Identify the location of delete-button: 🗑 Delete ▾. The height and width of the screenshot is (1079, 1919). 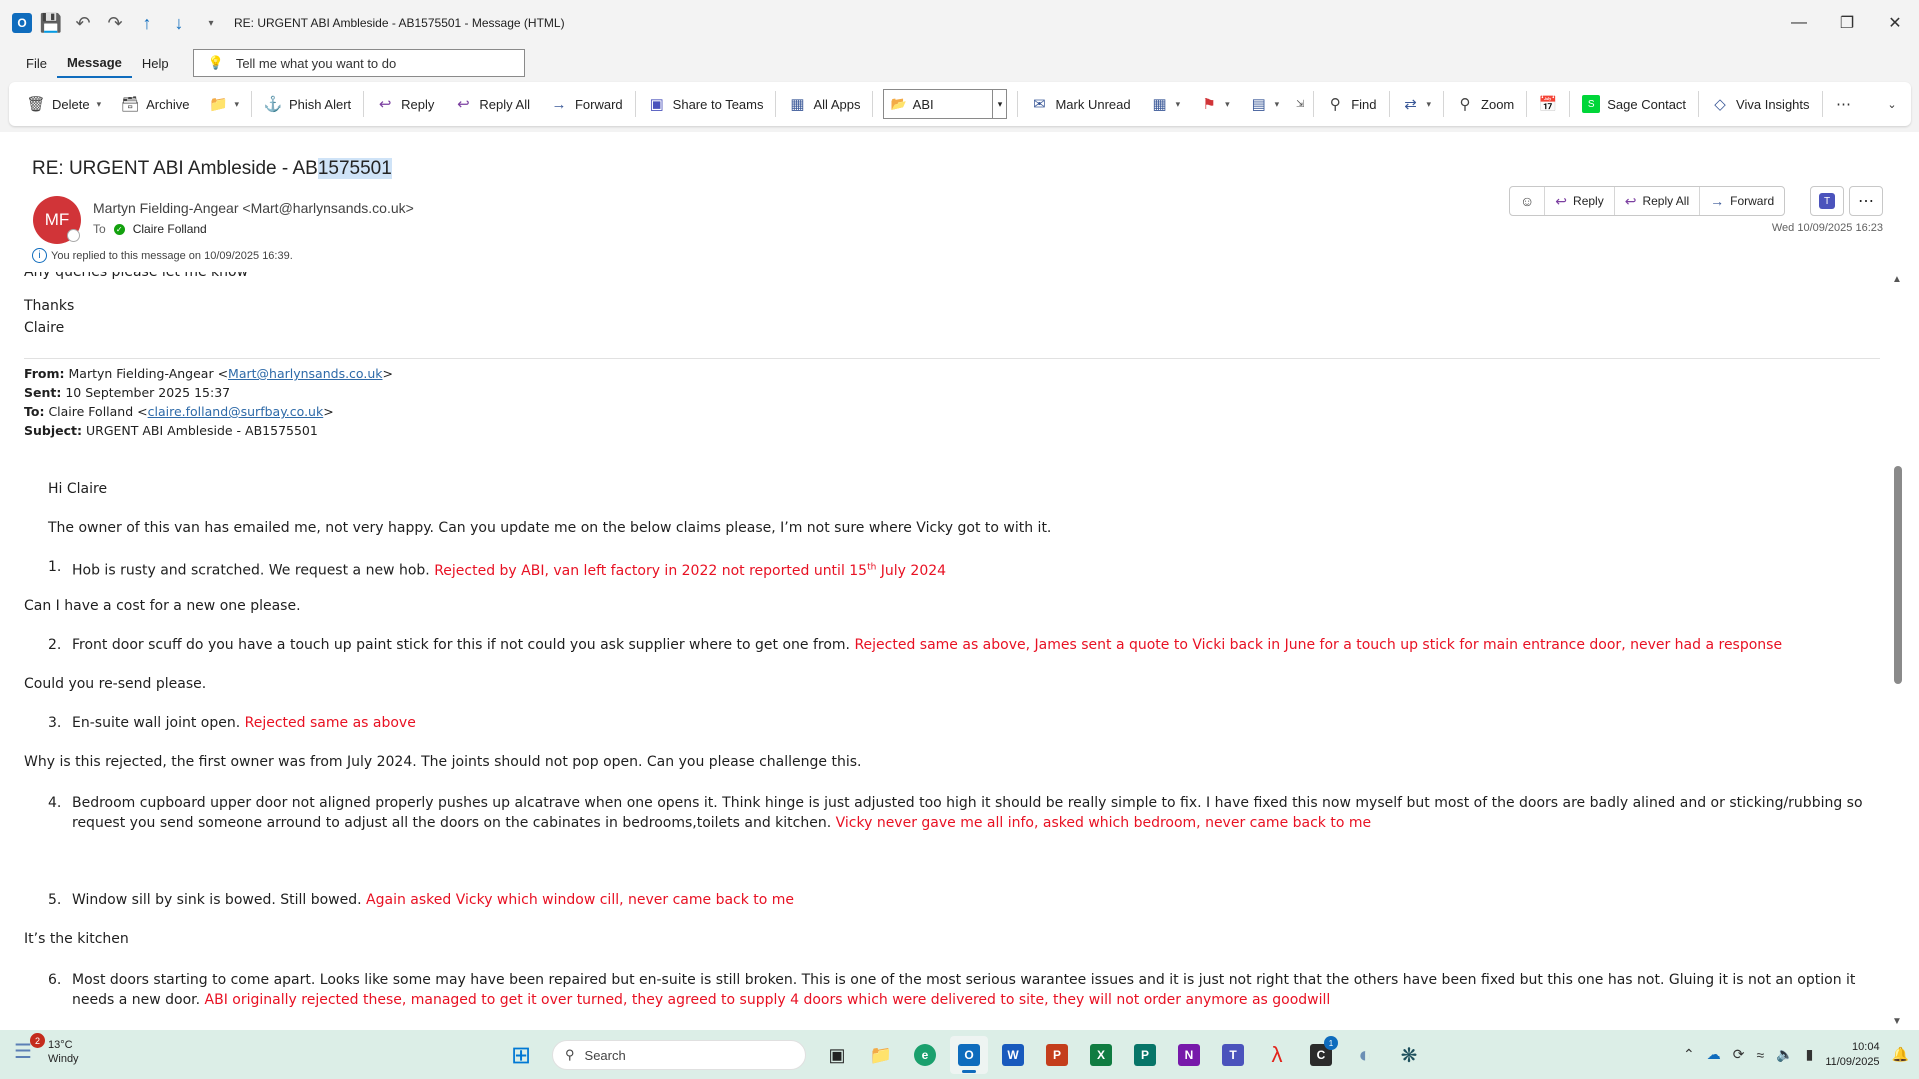
(64, 104).